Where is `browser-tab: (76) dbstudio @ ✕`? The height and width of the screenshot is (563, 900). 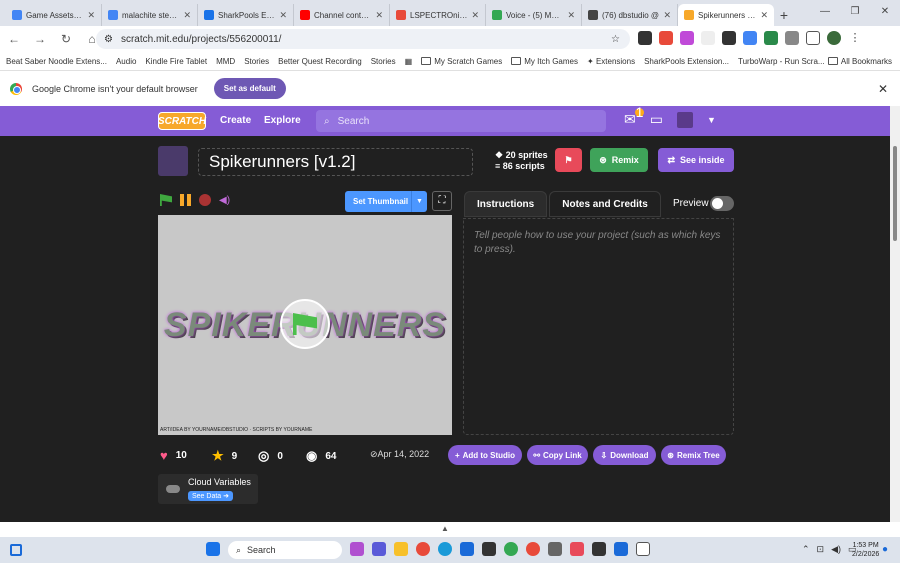
browser-tab: (76) dbstudio @ ✕ is located at coordinates (630, 15).